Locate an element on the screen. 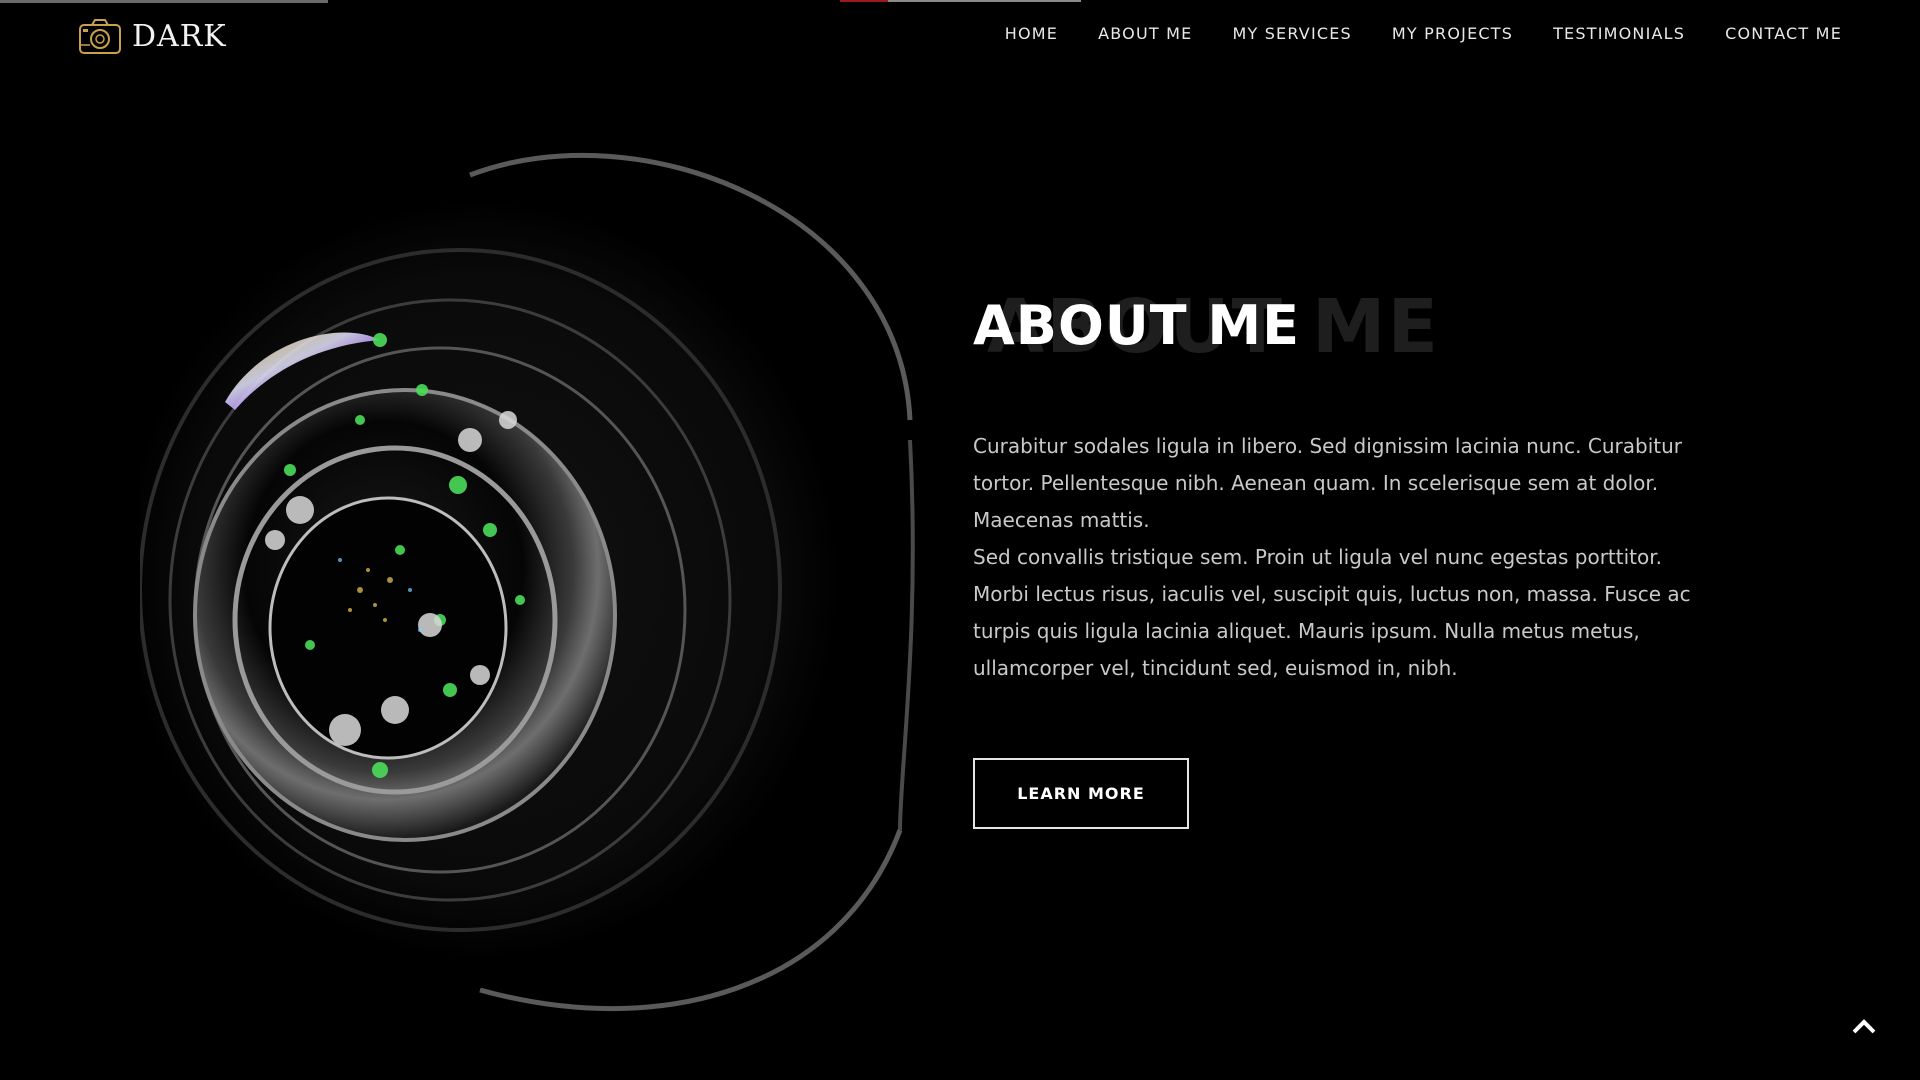 This screenshot has width=1920, height=1080. nav-item-my-services: MY SERVICES is located at coordinates (1291, 33).